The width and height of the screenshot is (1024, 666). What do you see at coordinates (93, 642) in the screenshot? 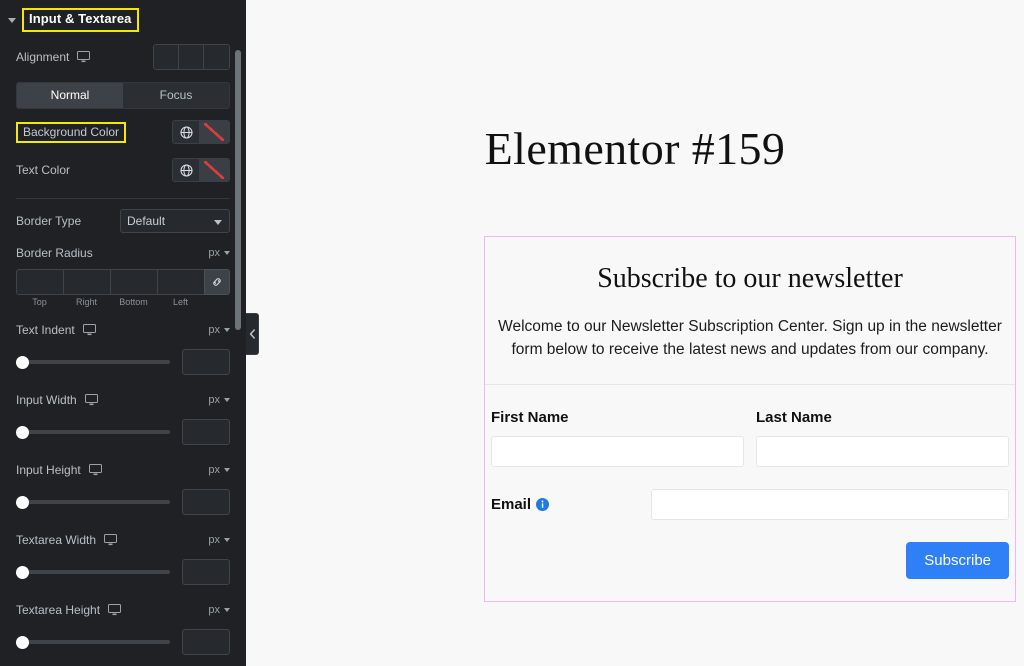
I see `textarea-height-slider` at bounding box center [93, 642].